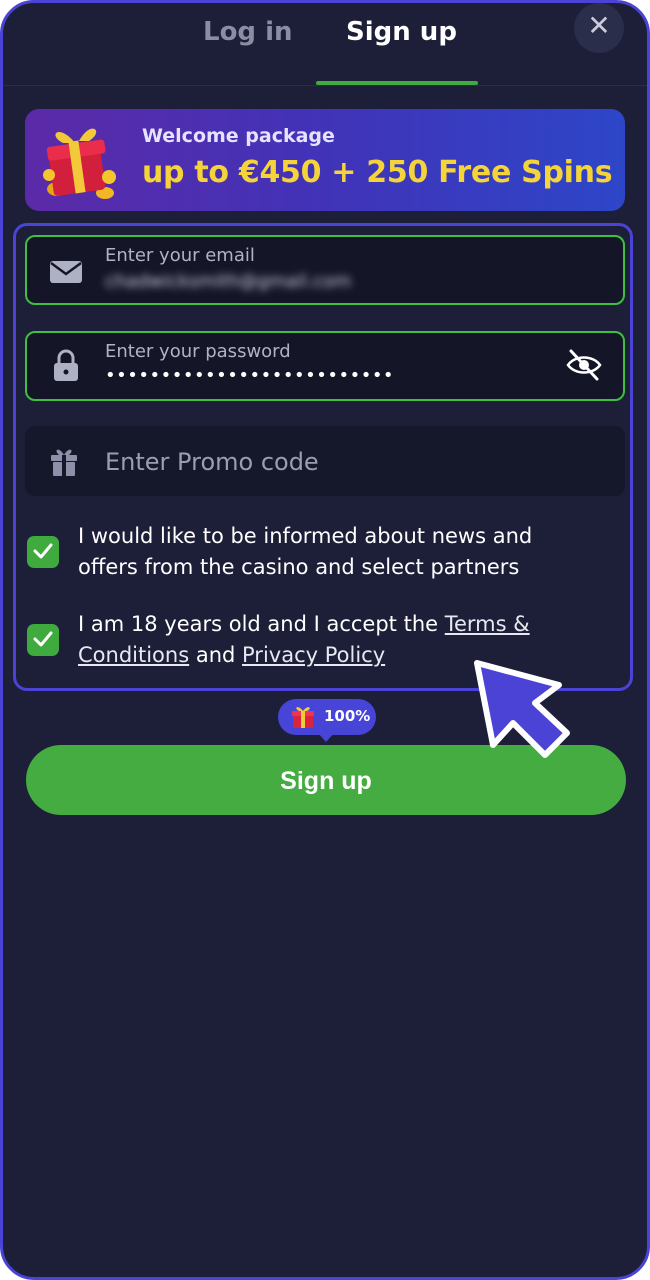 The width and height of the screenshot is (650, 1280). I want to click on bonus-badge-text: 100%, so click(347, 716).